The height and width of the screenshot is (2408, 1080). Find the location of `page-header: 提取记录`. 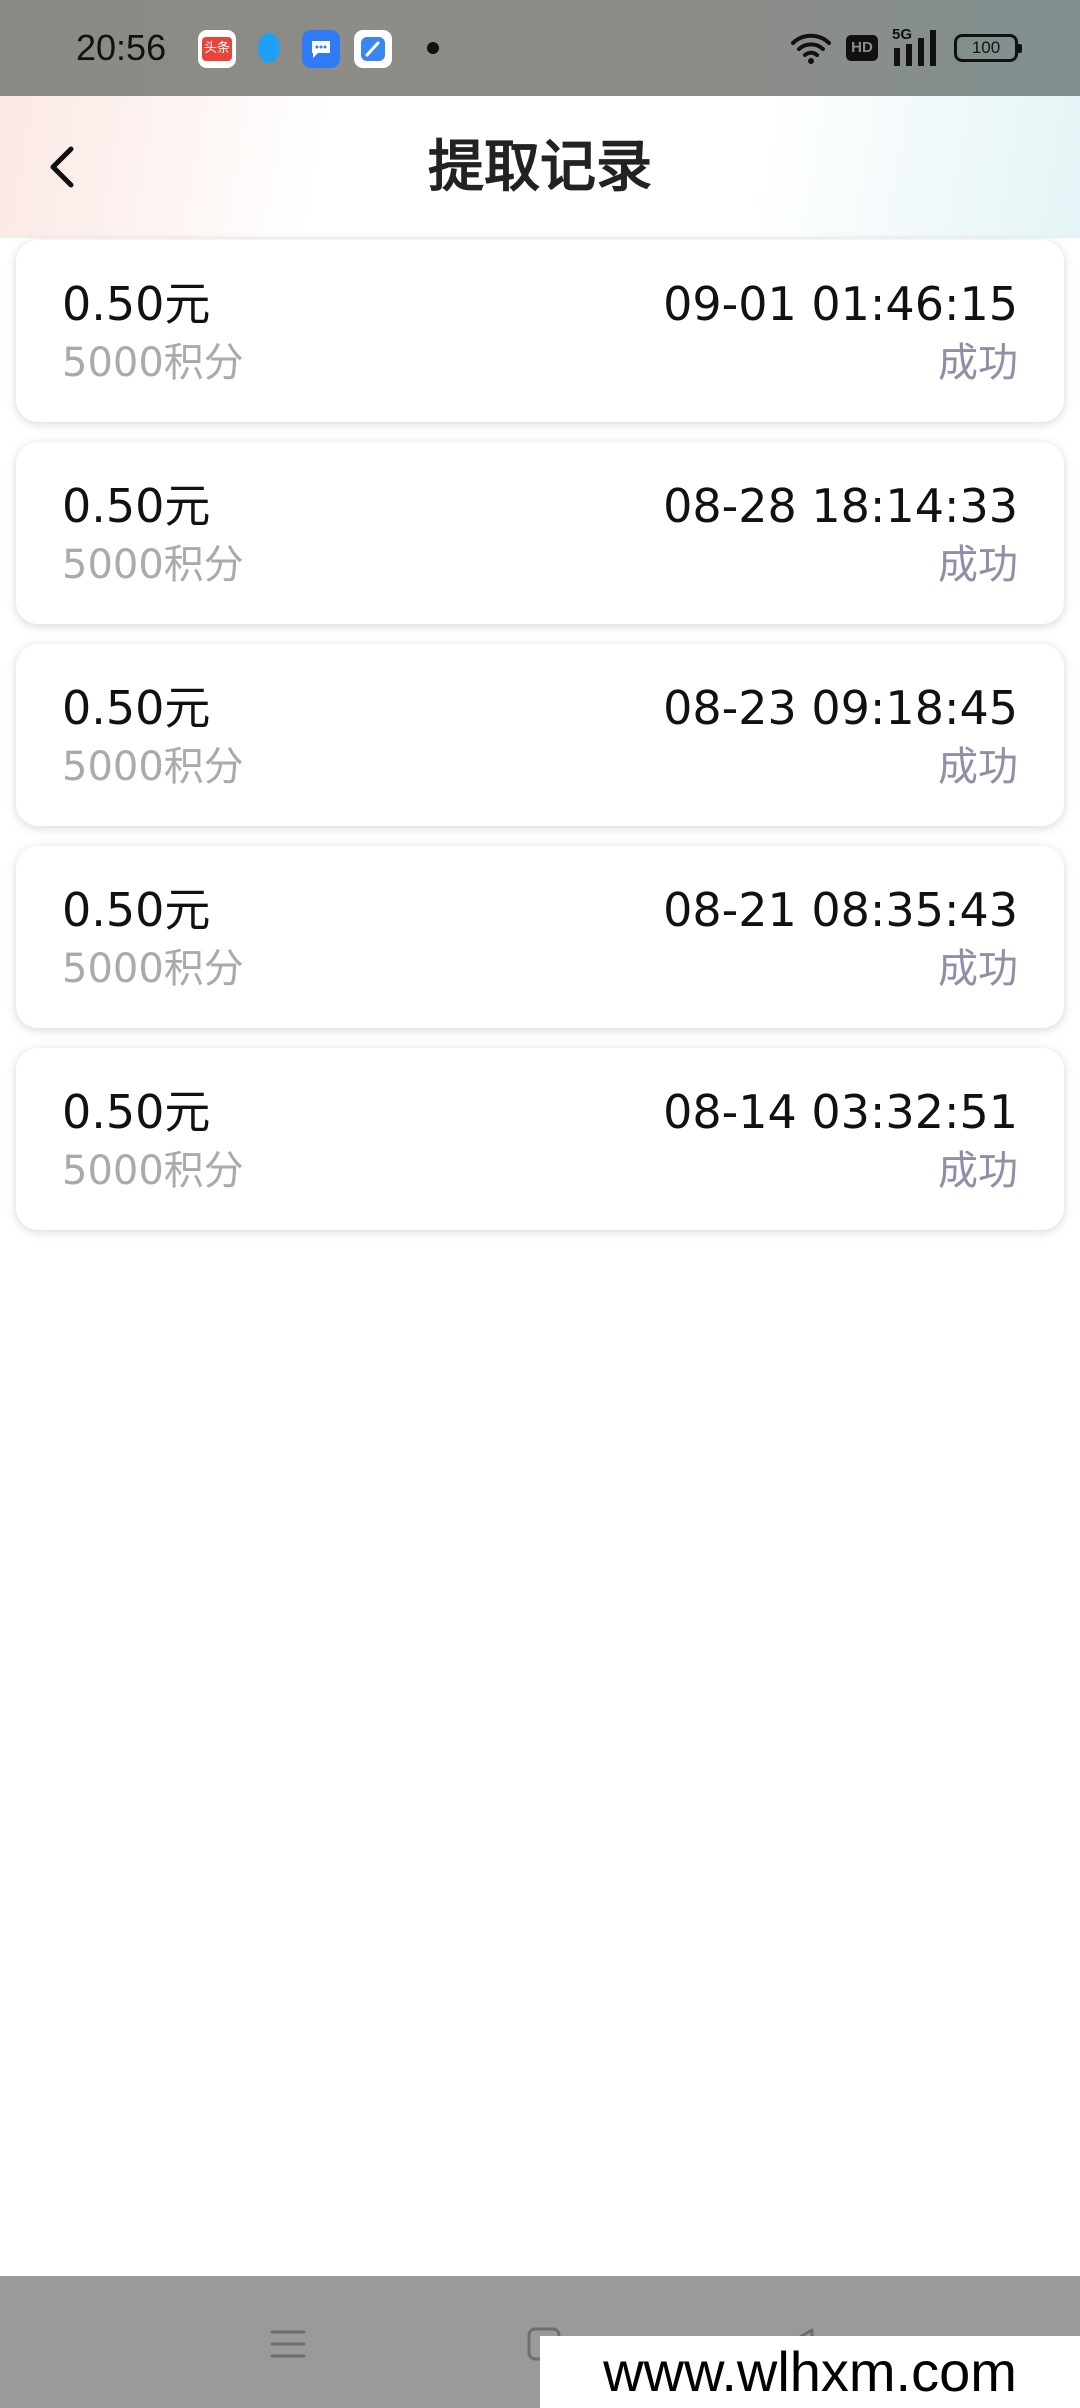

page-header: 提取记录 is located at coordinates (540, 167).